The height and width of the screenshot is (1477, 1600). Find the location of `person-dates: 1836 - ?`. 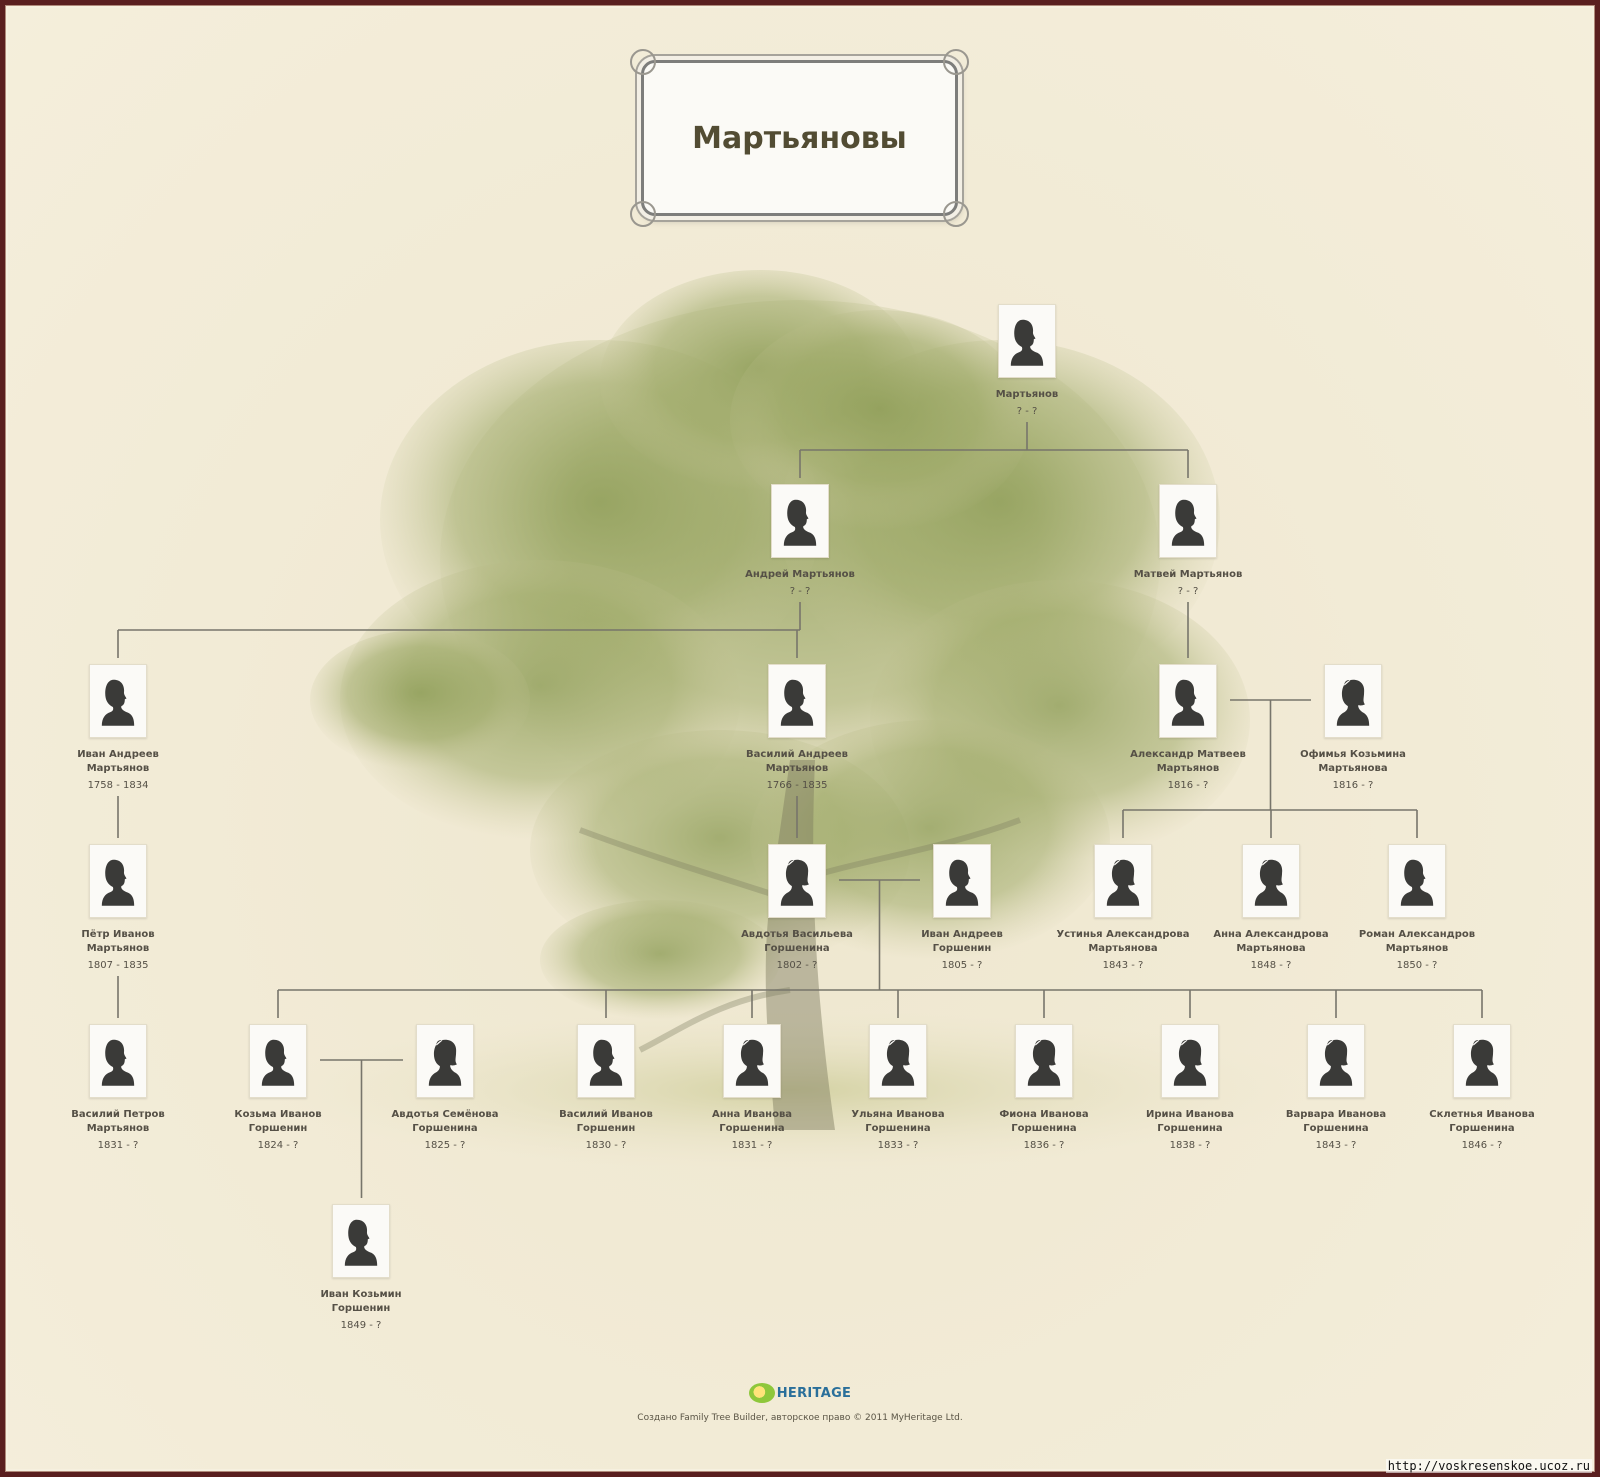

person-dates: 1836 - ? is located at coordinates (1044, 1145).